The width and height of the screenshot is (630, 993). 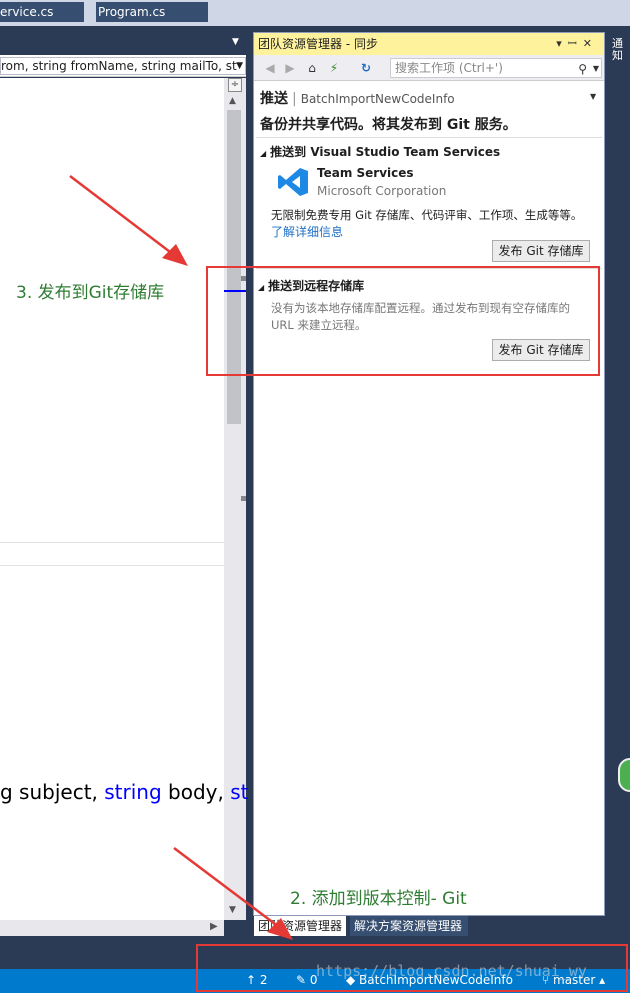 I want to click on arrow-to-remote-section, so click(x=124, y=217).